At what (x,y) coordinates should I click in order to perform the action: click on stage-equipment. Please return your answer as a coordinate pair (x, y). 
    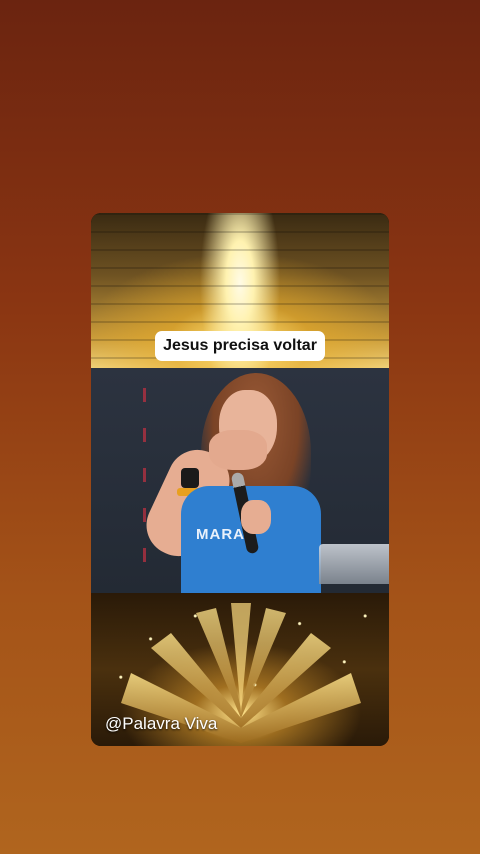
    Looking at the image, I should click on (354, 564).